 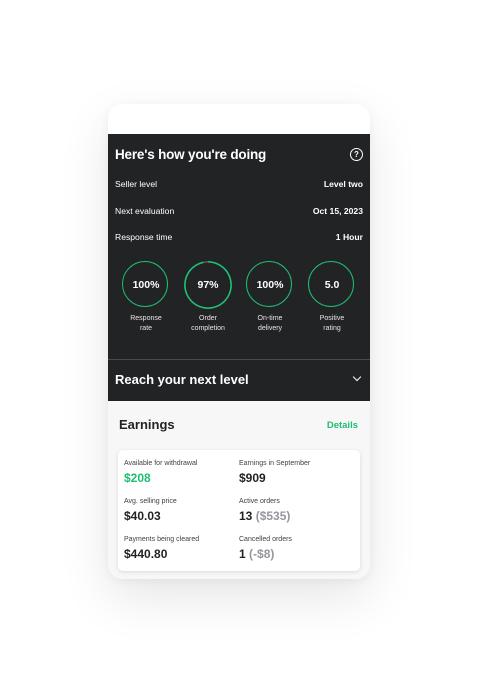 What do you see at coordinates (181, 548) in the screenshot?
I see `earnings-item-payments-clearing: Payments being cleared $440.80` at bounding box center [181, 548].